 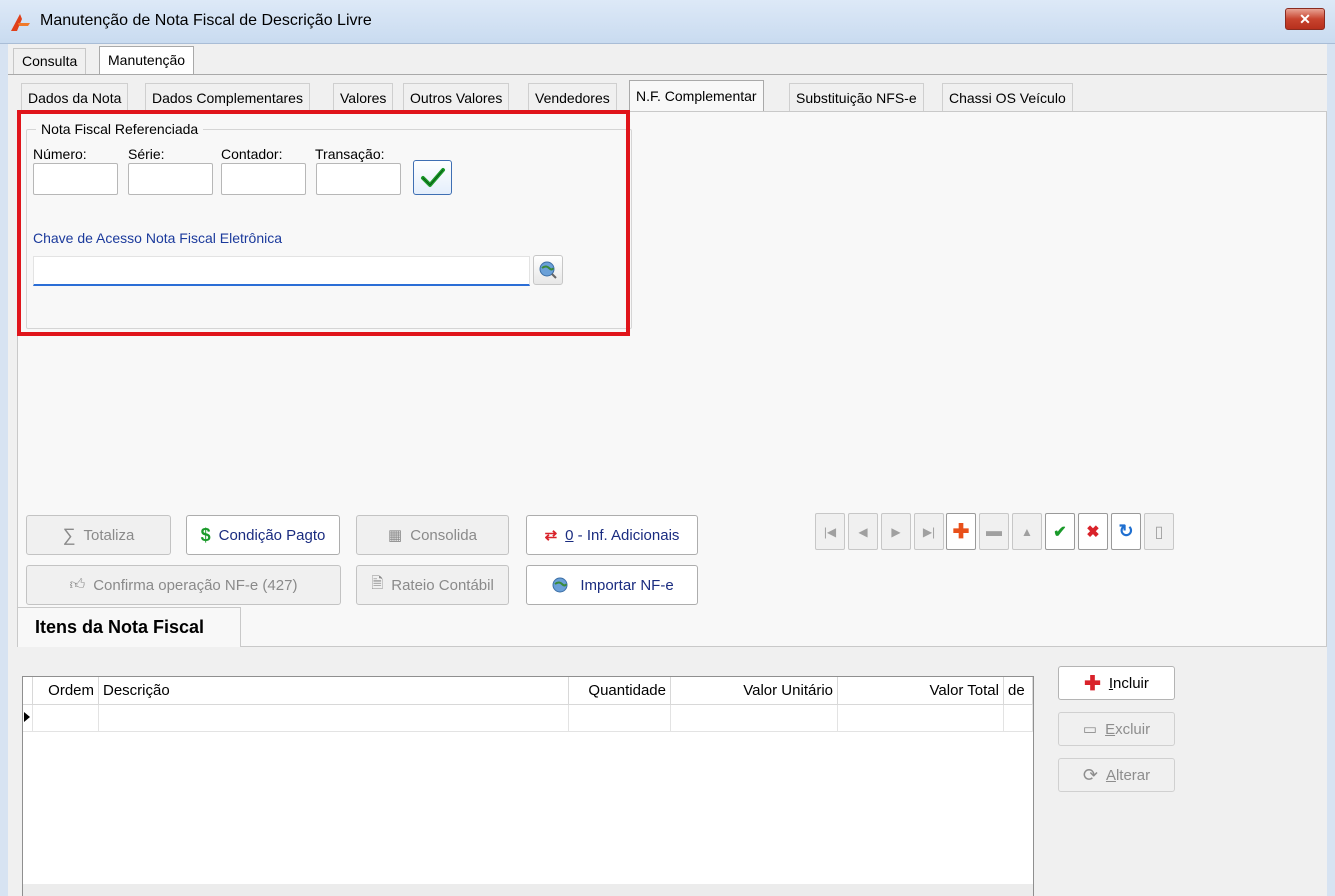 I want to click on dollar-icon: $, so click(x=205, y=534).